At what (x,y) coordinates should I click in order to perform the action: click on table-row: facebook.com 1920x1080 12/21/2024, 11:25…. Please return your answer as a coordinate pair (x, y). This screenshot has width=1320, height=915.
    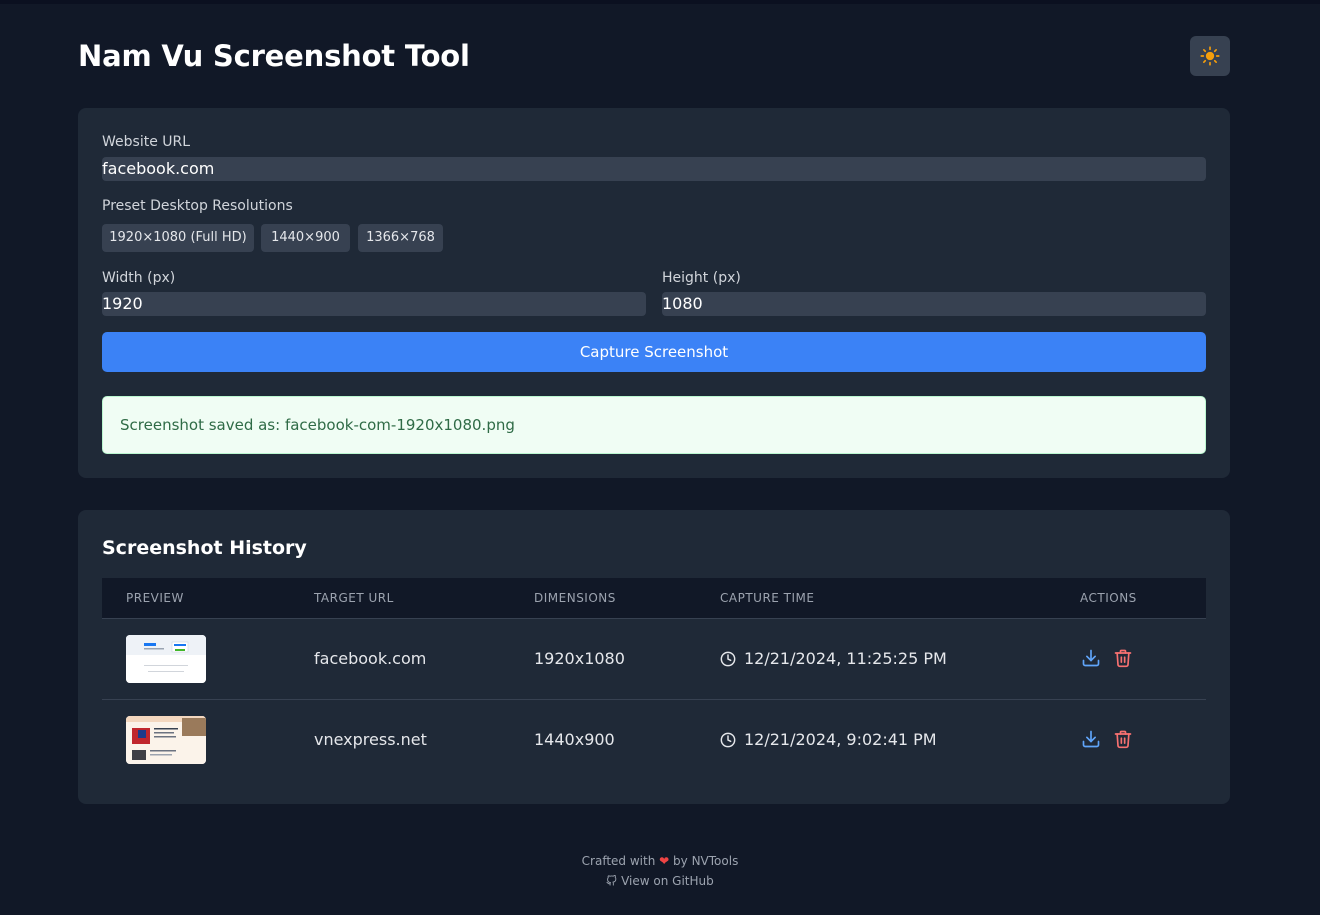
    Looking at the image, I should click on (654, 659).